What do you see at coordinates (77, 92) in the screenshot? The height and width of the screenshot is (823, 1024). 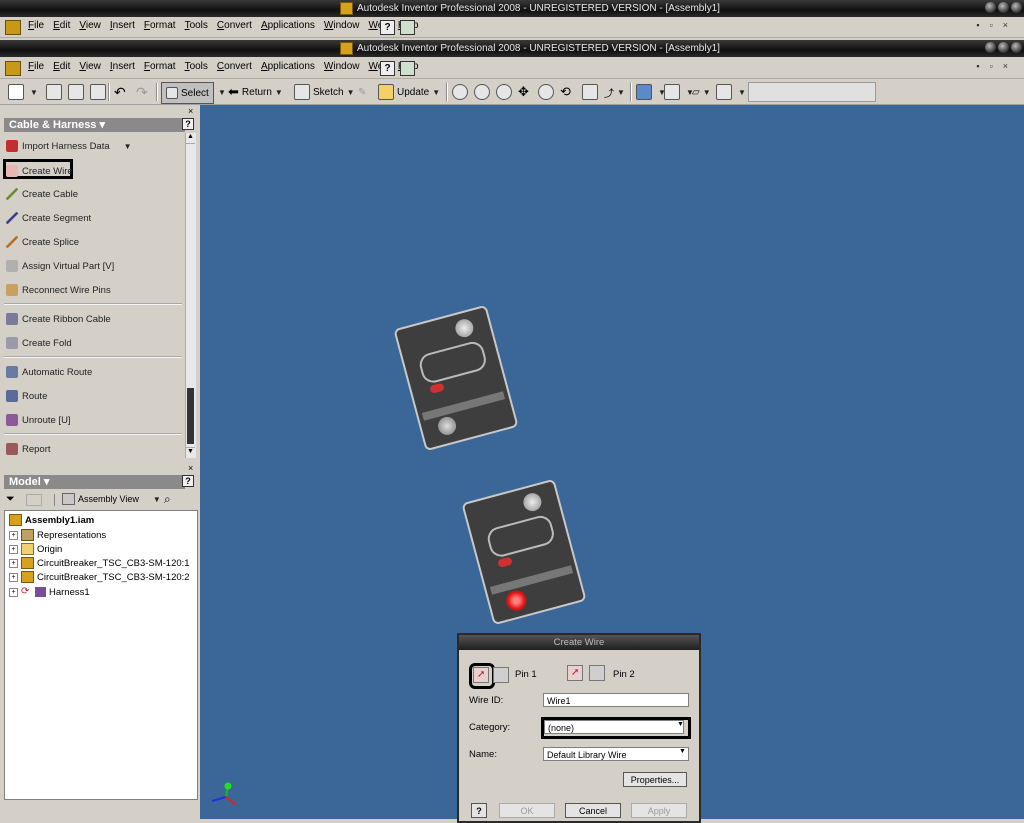 I see `project-button` at bounding box center [77, 92].